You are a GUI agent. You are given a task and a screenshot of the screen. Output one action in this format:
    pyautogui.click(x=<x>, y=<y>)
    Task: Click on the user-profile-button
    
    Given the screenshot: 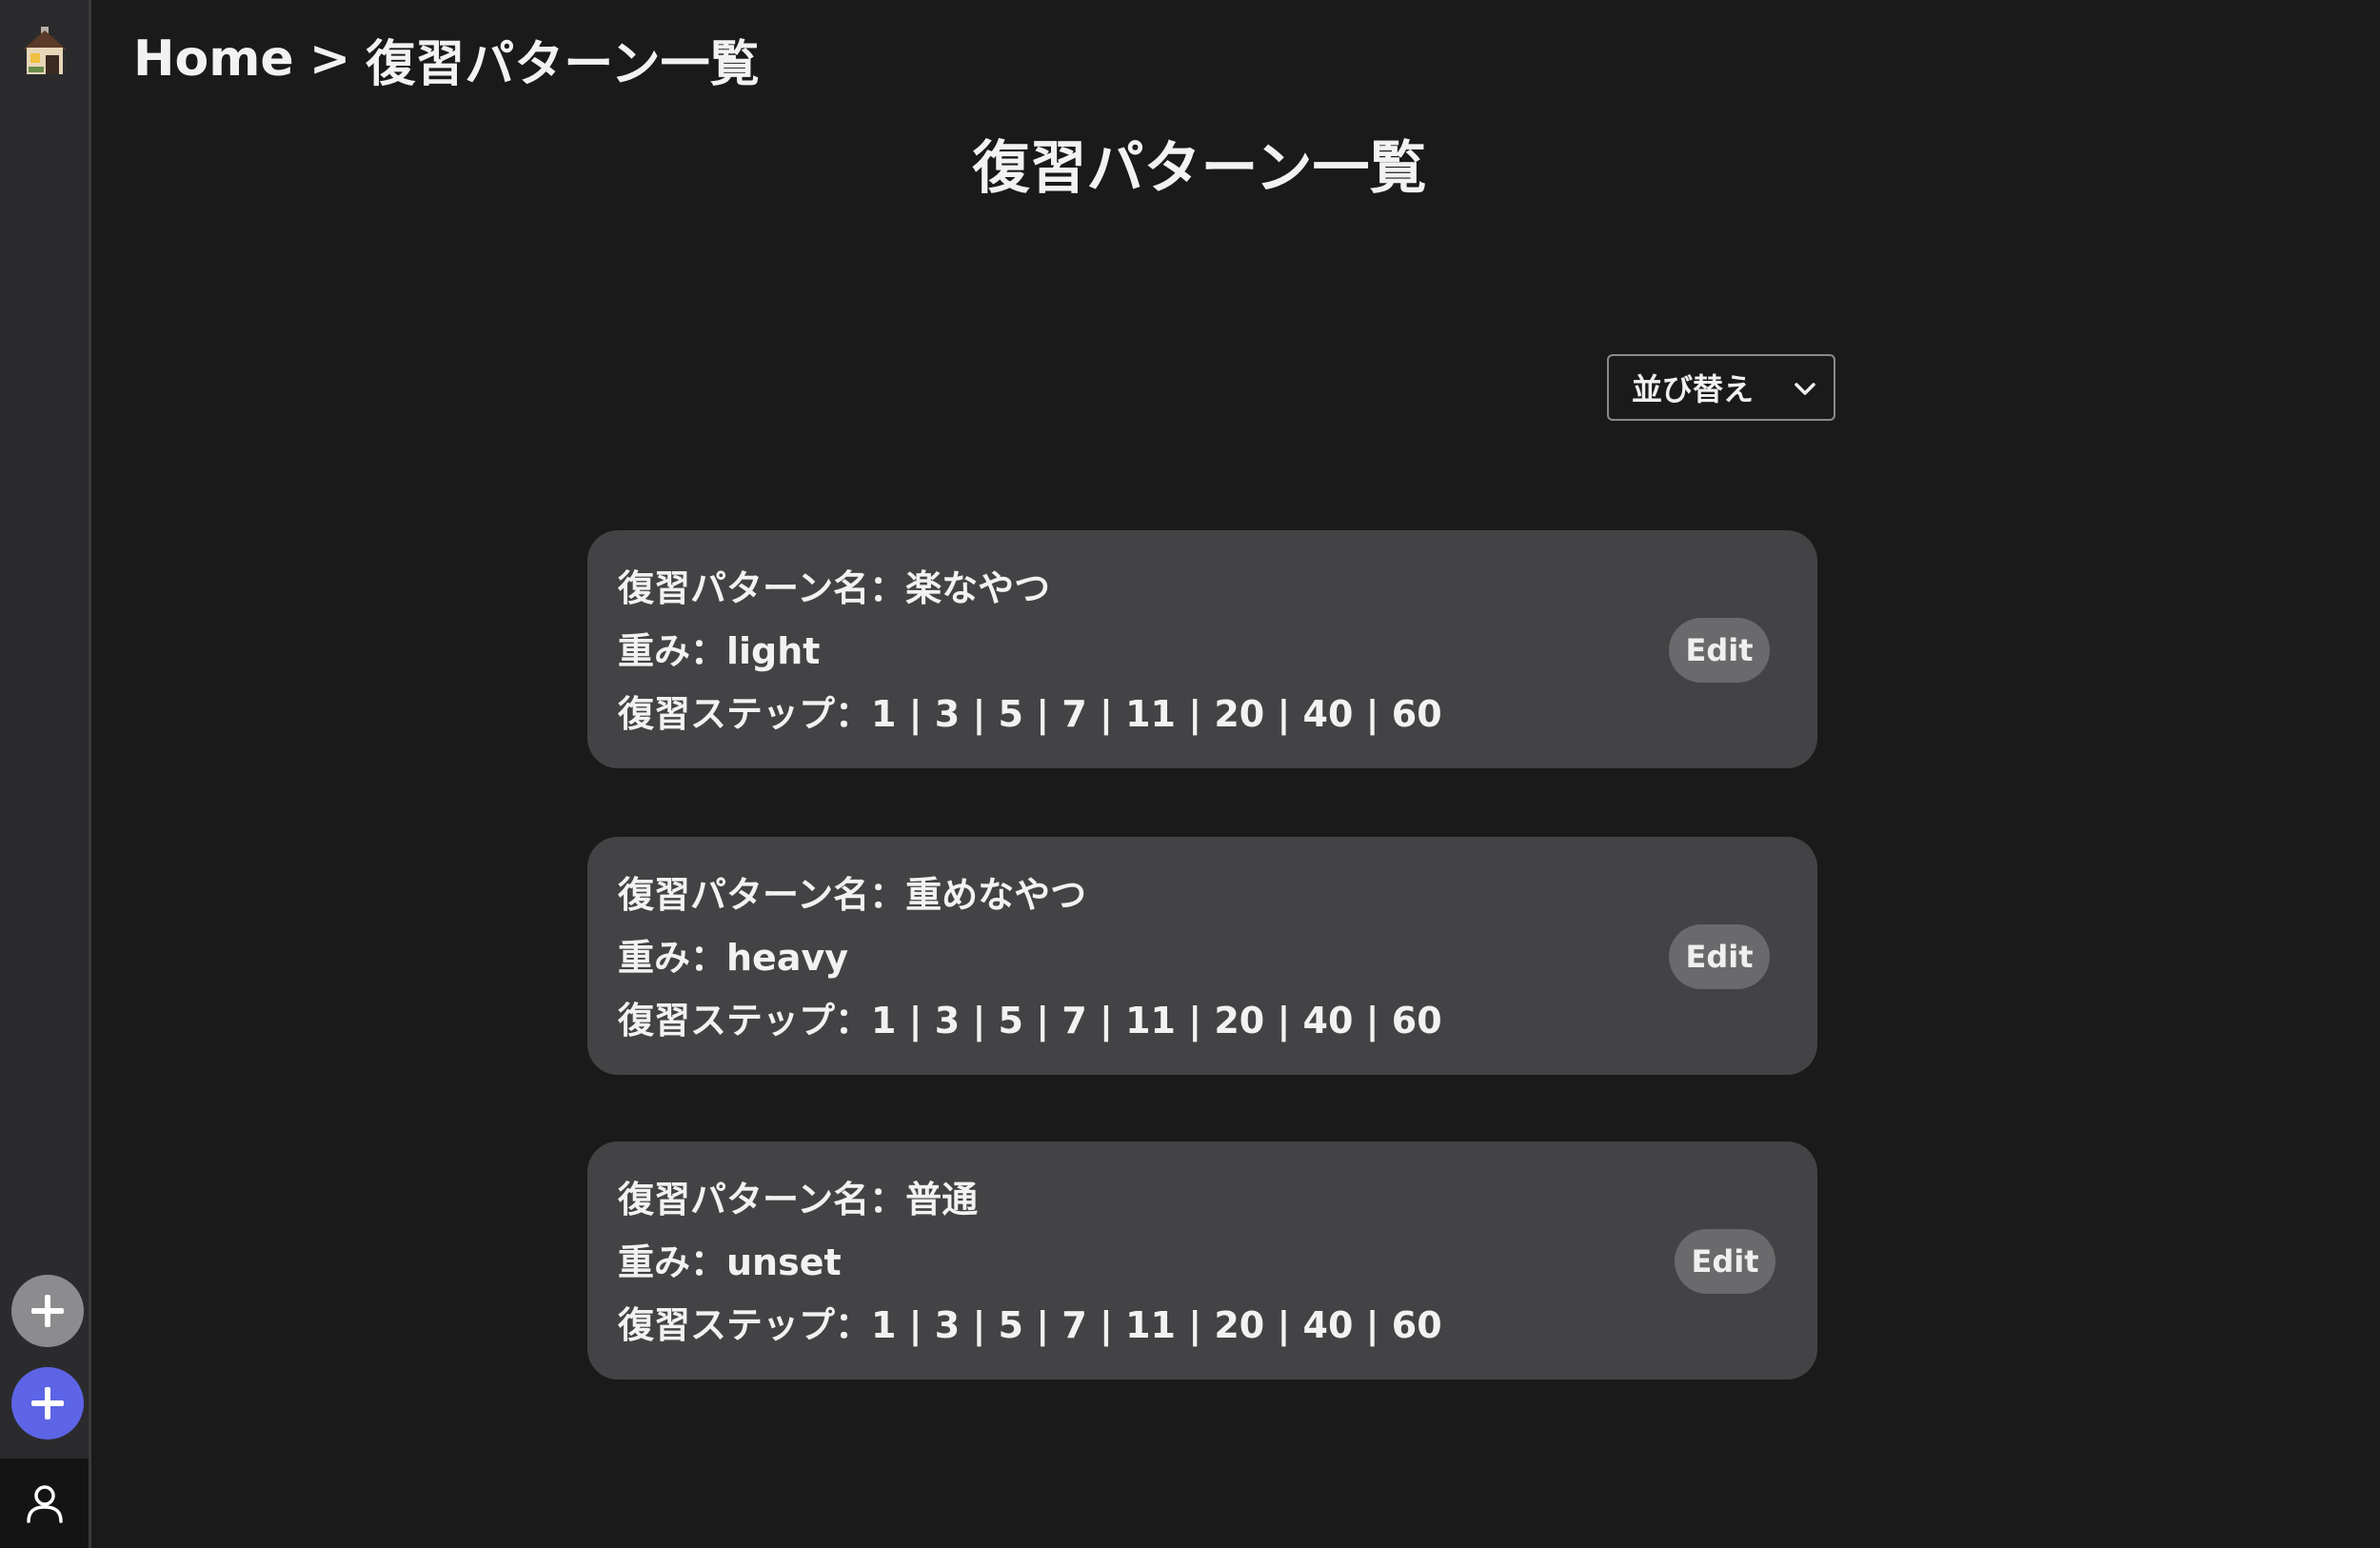 What is the action you would take?
    pyautogui.click(x=44, y=1504)
    